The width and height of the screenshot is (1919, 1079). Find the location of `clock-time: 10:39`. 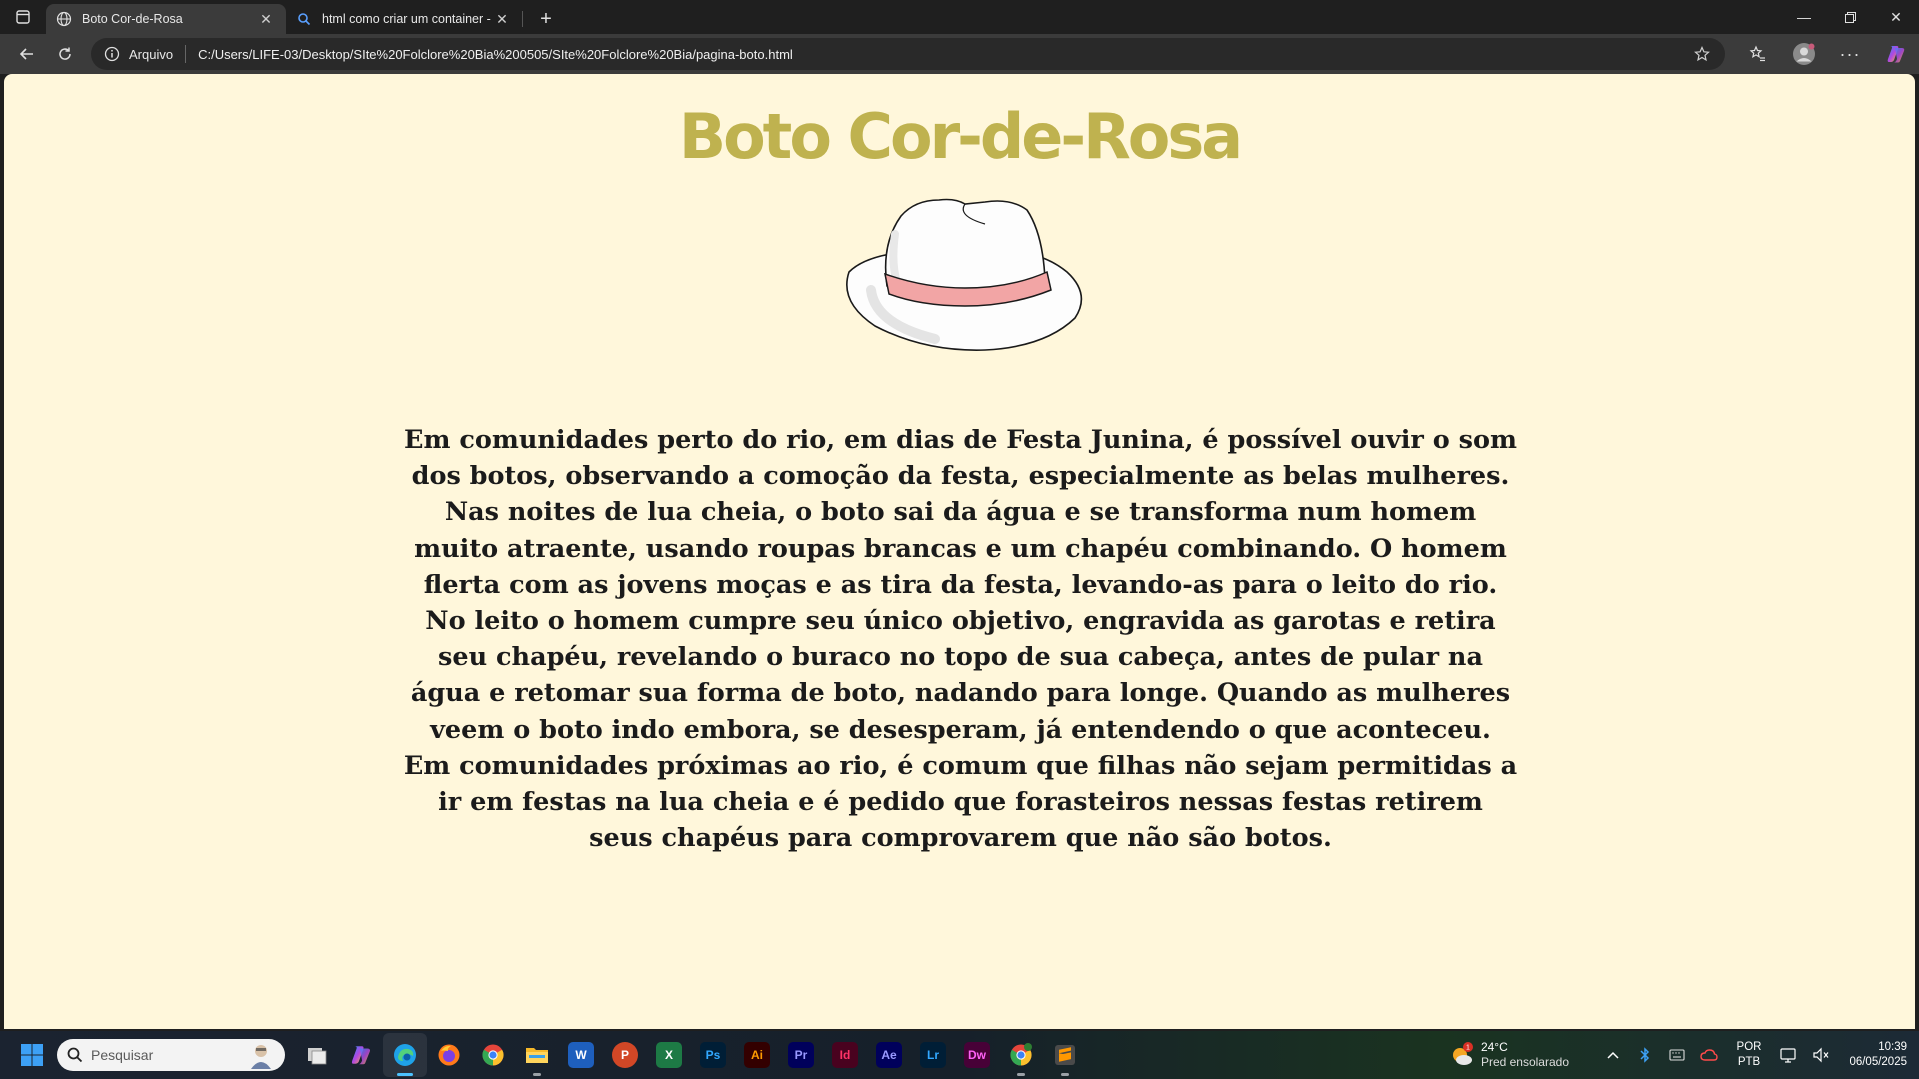

clock-time: 10:39 is located at coordinates (1892, 1047).